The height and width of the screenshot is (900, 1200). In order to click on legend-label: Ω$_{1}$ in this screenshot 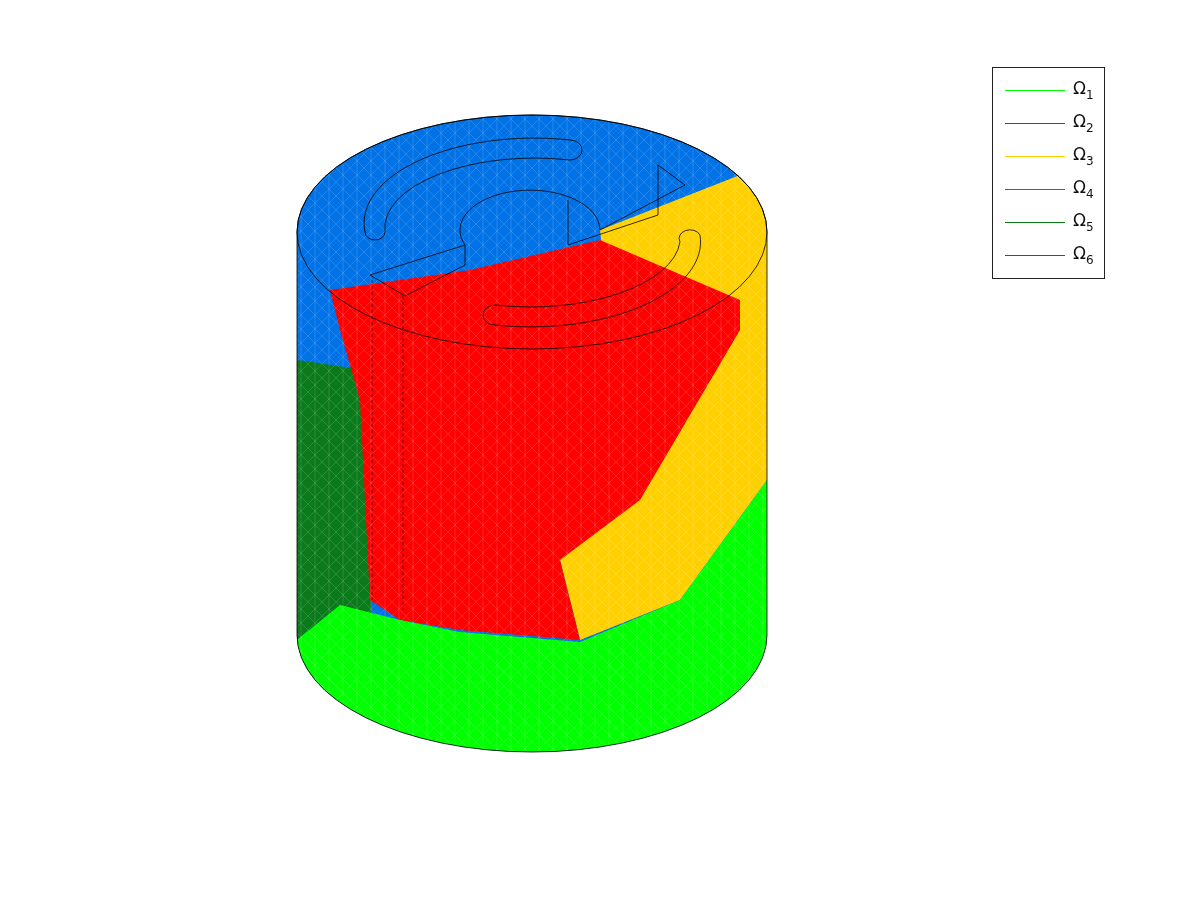, I will do `click(1083, 90)`.